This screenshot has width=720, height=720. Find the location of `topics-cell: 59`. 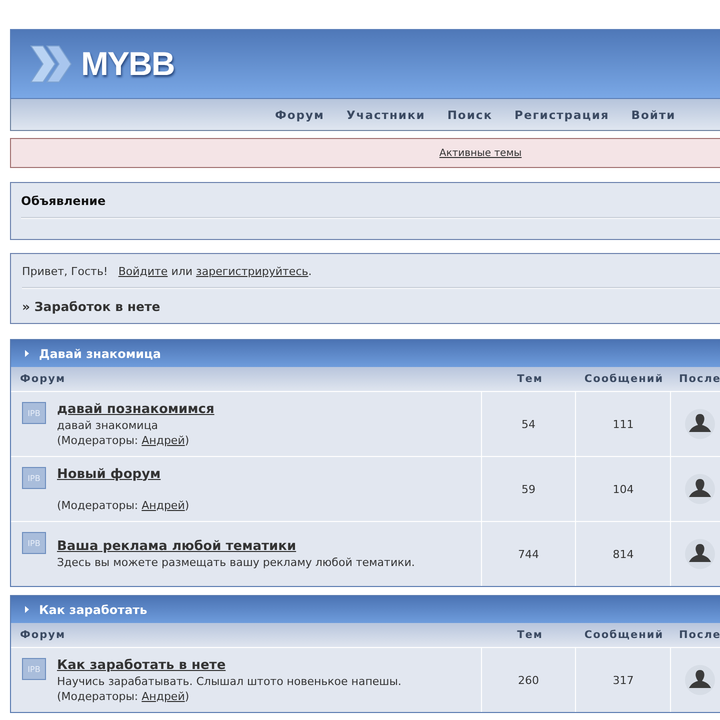

topics-cell: 59 is located at coordinates (529, 489).